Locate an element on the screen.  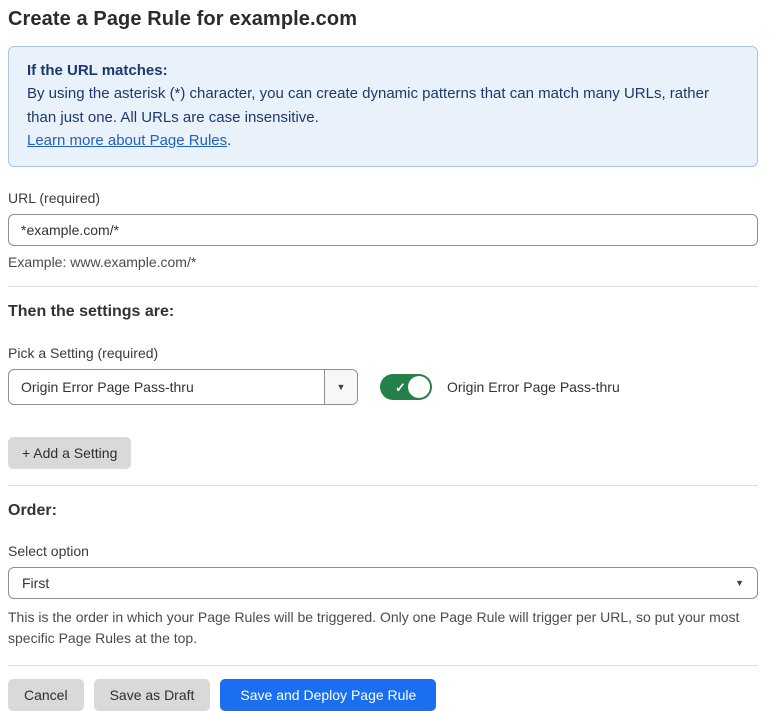
url-example-hint: Example: www.example.com/* is located at coordinates (102, 262).